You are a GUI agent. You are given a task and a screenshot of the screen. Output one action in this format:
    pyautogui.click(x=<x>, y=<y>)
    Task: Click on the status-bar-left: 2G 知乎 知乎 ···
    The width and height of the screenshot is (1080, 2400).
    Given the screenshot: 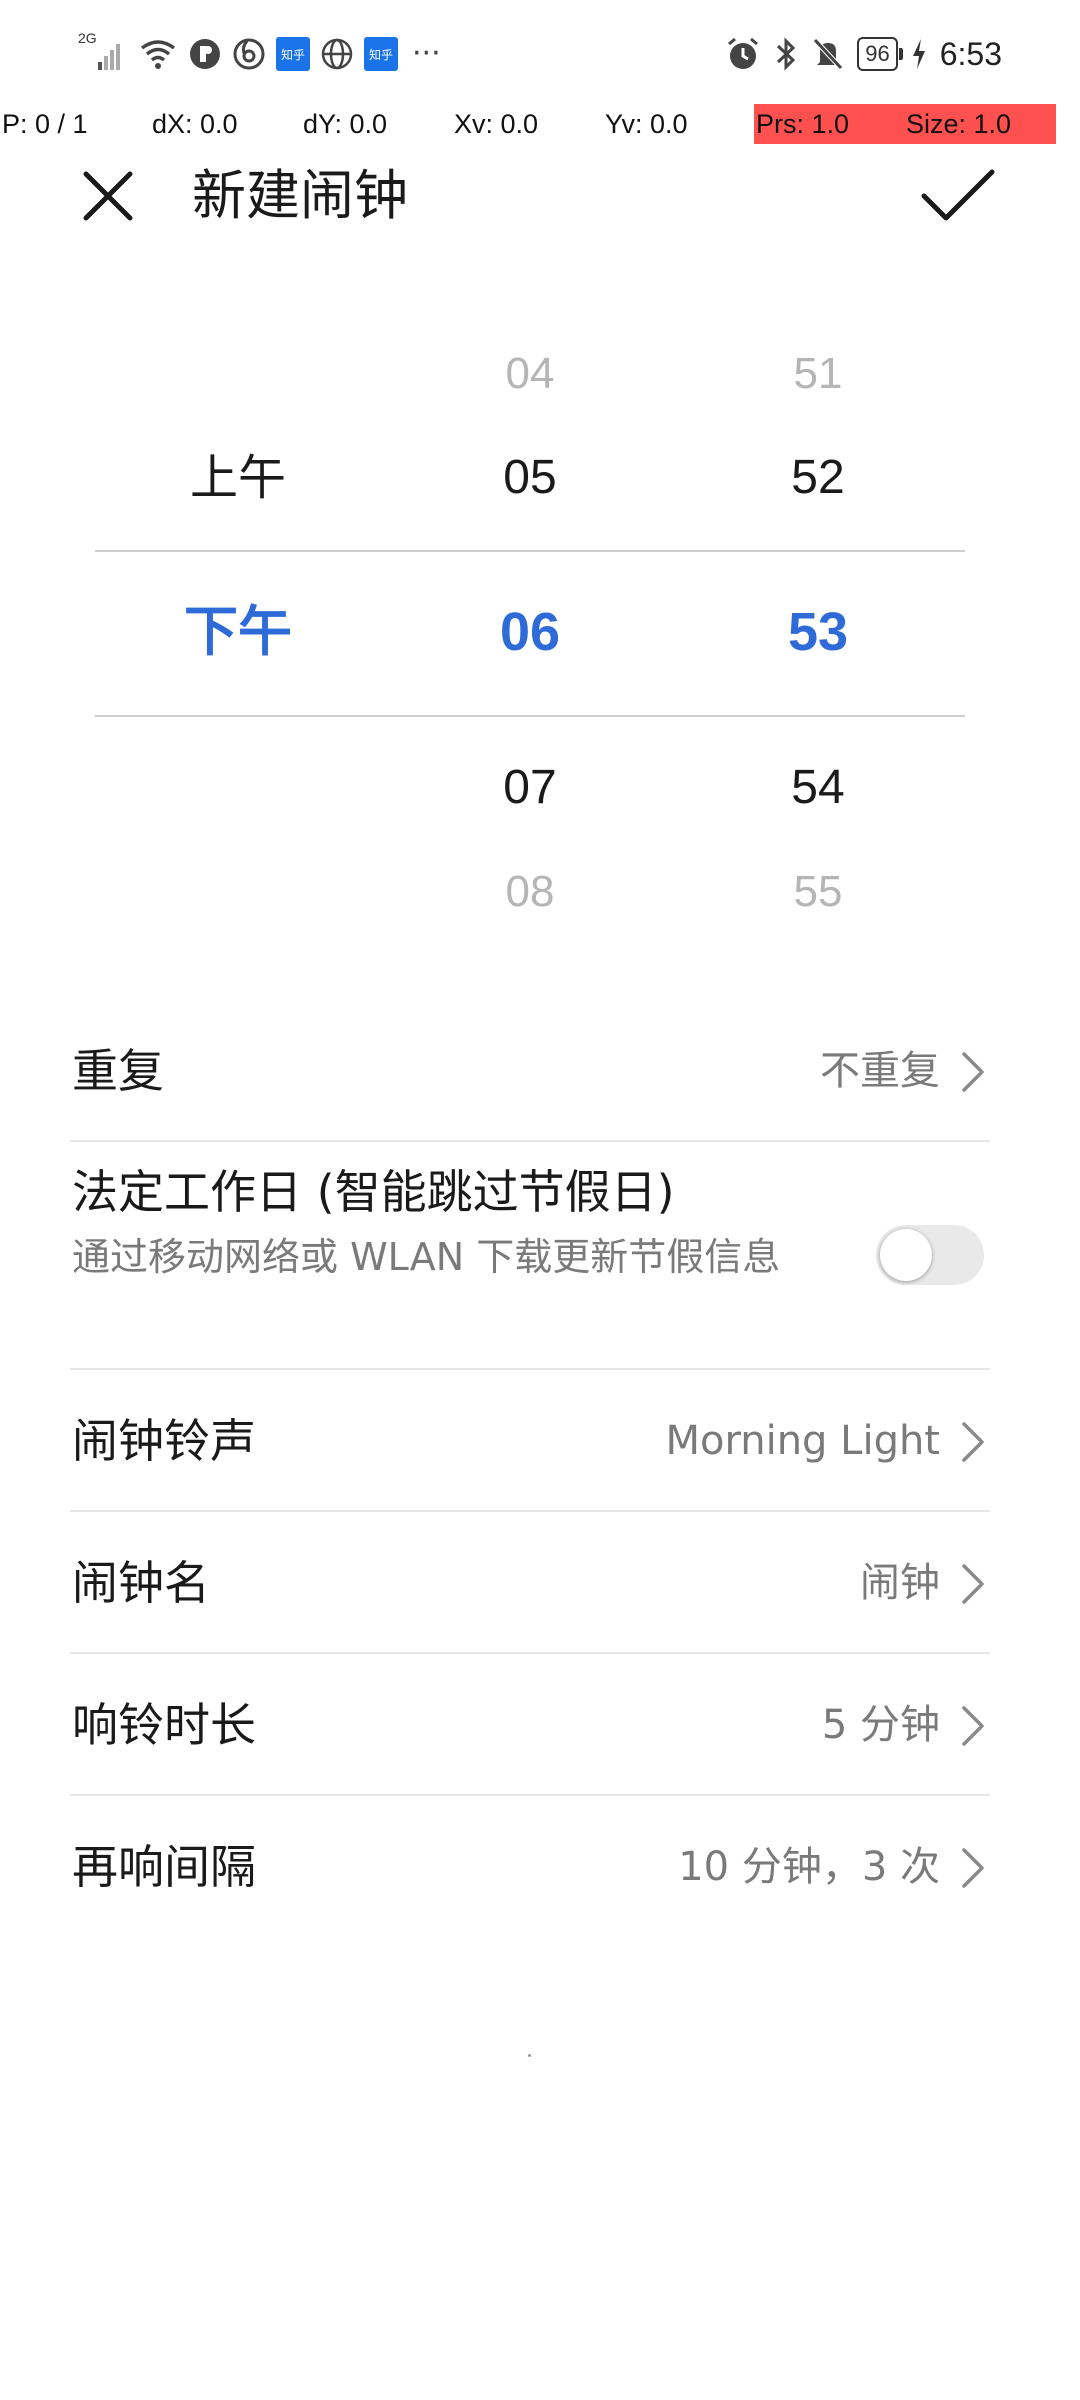 What is the action you would take?
    pyautogui.click(x=259, y=54)
    